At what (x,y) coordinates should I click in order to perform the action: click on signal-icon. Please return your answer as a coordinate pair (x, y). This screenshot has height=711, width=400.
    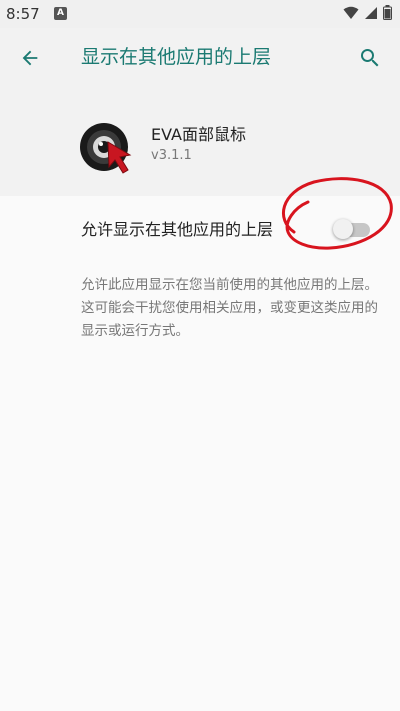
    Looking at the image, I should click on (371, 12).